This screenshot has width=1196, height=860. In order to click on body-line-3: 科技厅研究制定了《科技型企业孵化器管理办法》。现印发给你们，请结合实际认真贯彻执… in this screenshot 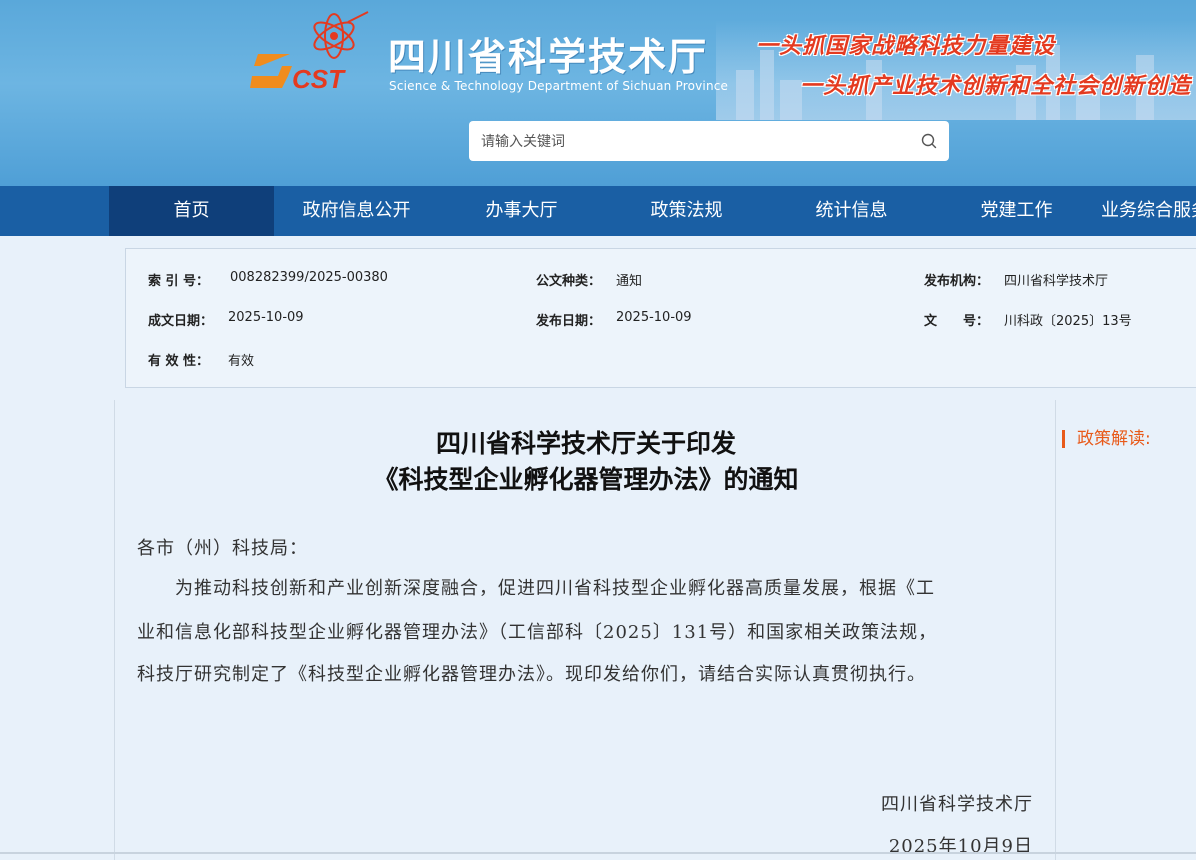, I will do `click(531, 674)`.